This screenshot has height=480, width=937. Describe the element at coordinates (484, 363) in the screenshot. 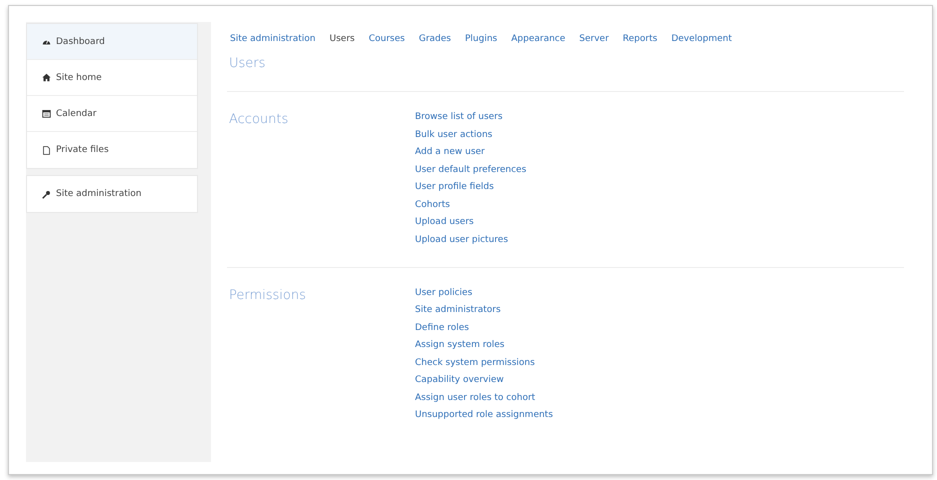

I see `admin-link: Check system permissions` at that location.